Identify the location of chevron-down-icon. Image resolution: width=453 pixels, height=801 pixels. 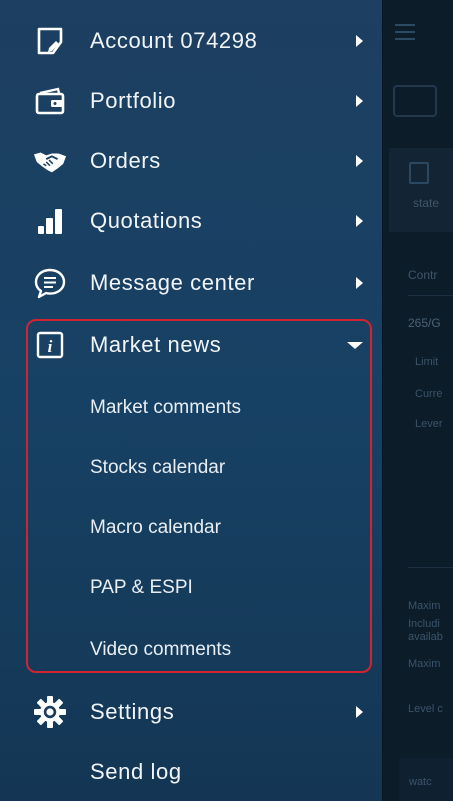
(355, 345).